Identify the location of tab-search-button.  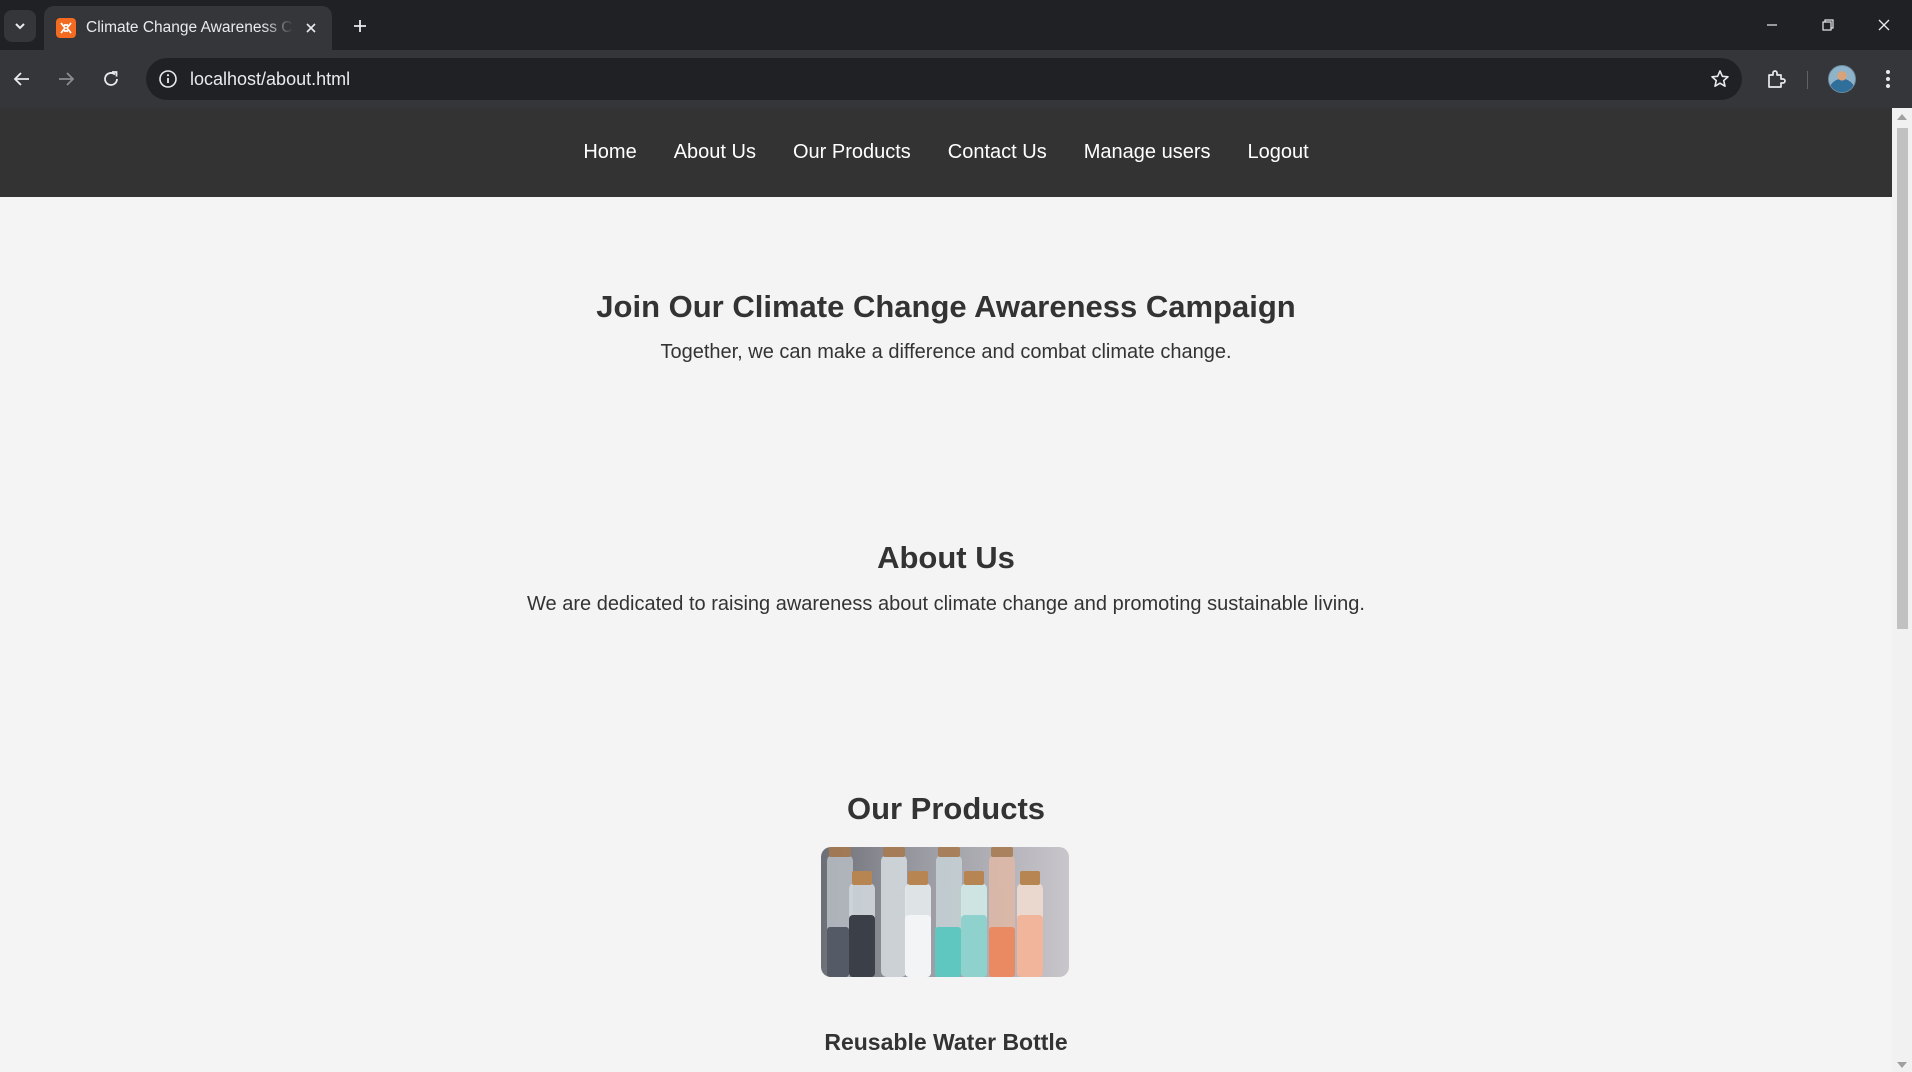
(20, 26).